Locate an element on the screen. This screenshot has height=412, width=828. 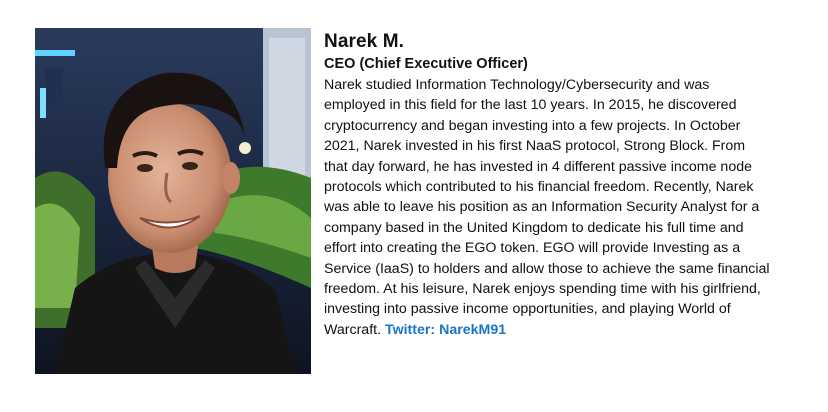
member-name: Narek M. is located at coordinates (364, 41).